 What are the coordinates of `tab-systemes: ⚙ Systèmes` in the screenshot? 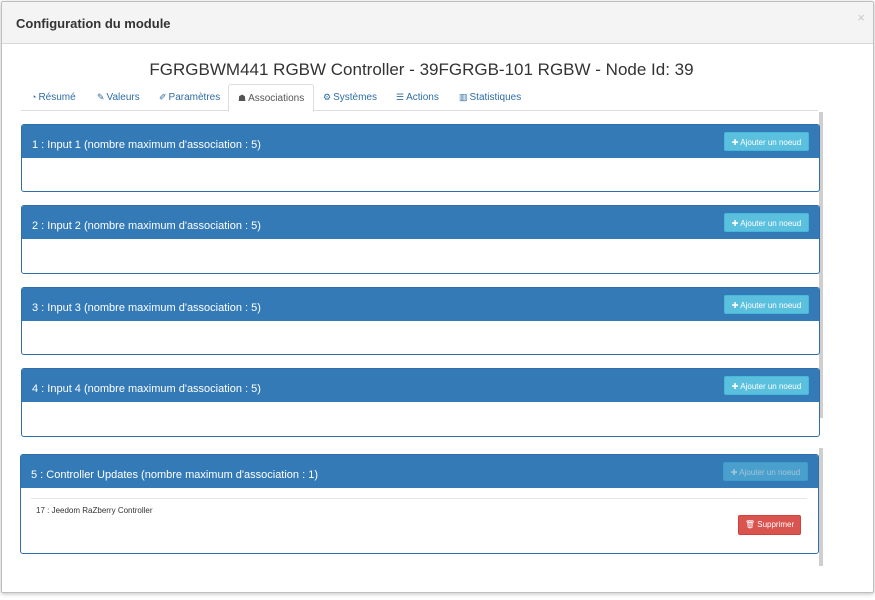 It's located at (350, 97).